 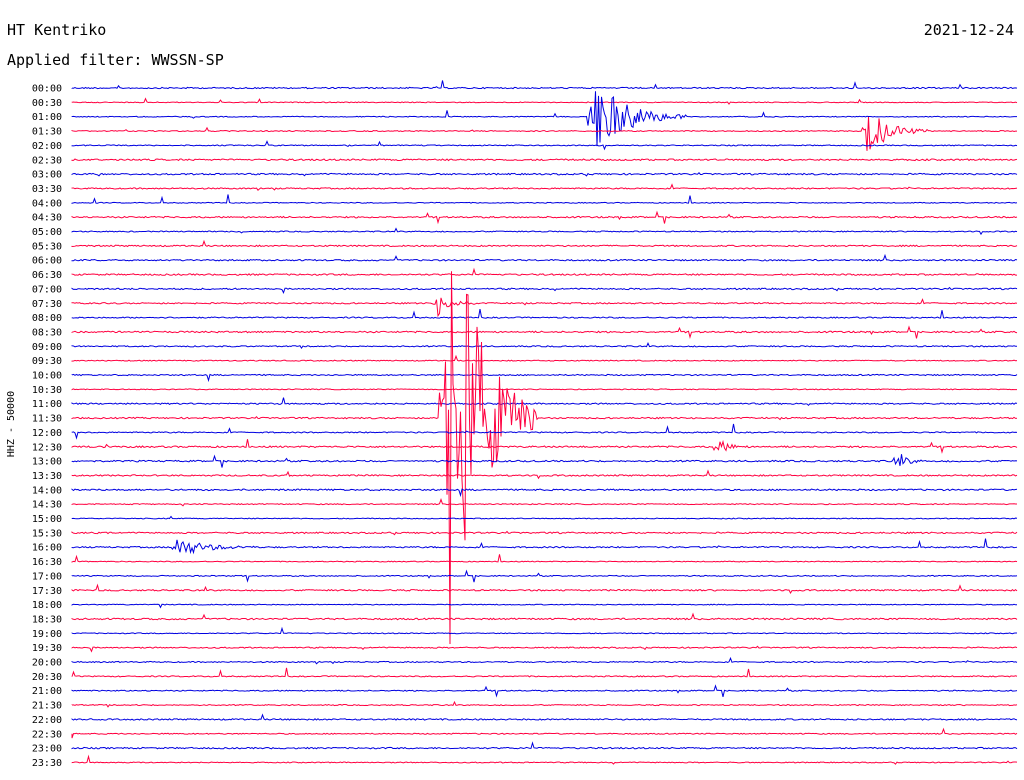 What do you see at coordinates (47, 89) in the screenshot?
I see `tick-label: 00:00` at bounding box center [47, 89].